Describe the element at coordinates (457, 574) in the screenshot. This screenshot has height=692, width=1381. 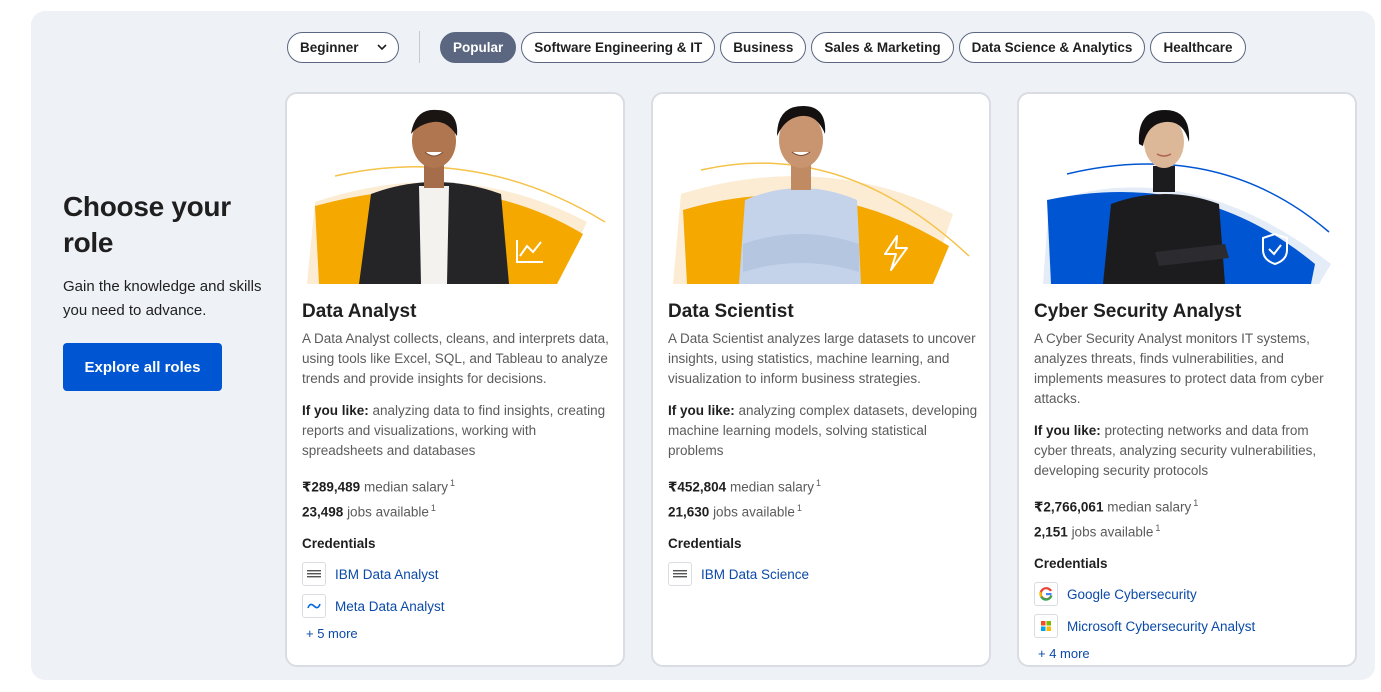
I see `credential-item: IBM Data Analyst` at that location.